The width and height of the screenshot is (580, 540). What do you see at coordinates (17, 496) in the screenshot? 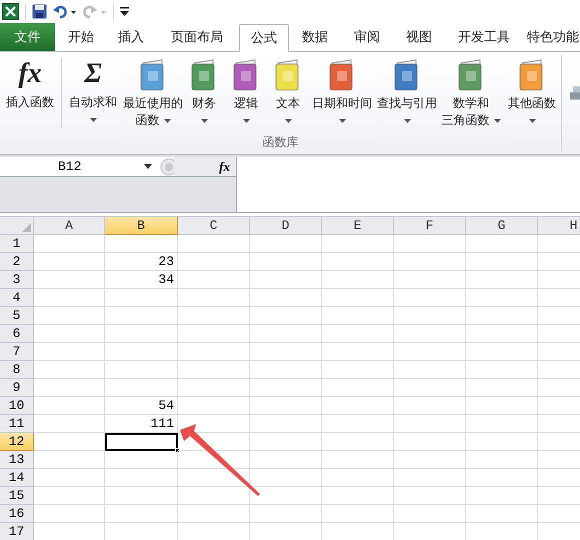
I see `row-header: 15` at bounding box center [17, 496].